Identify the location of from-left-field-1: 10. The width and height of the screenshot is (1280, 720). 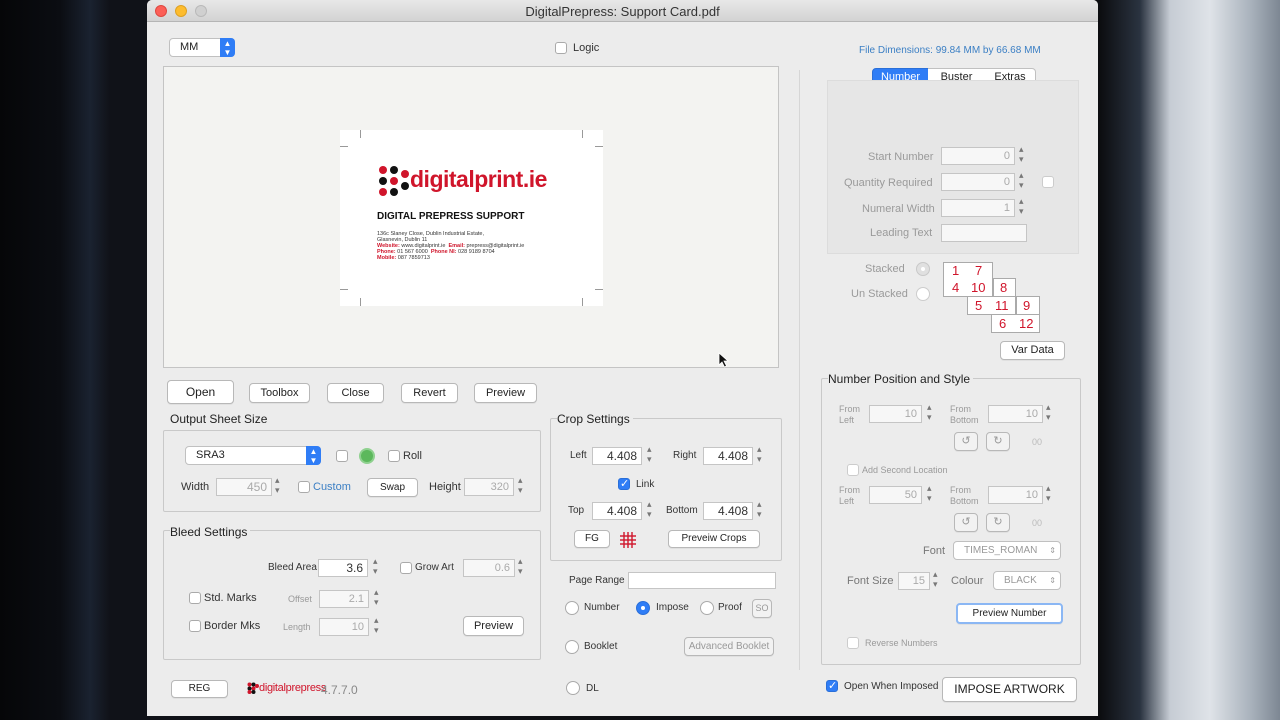
(895, 414).